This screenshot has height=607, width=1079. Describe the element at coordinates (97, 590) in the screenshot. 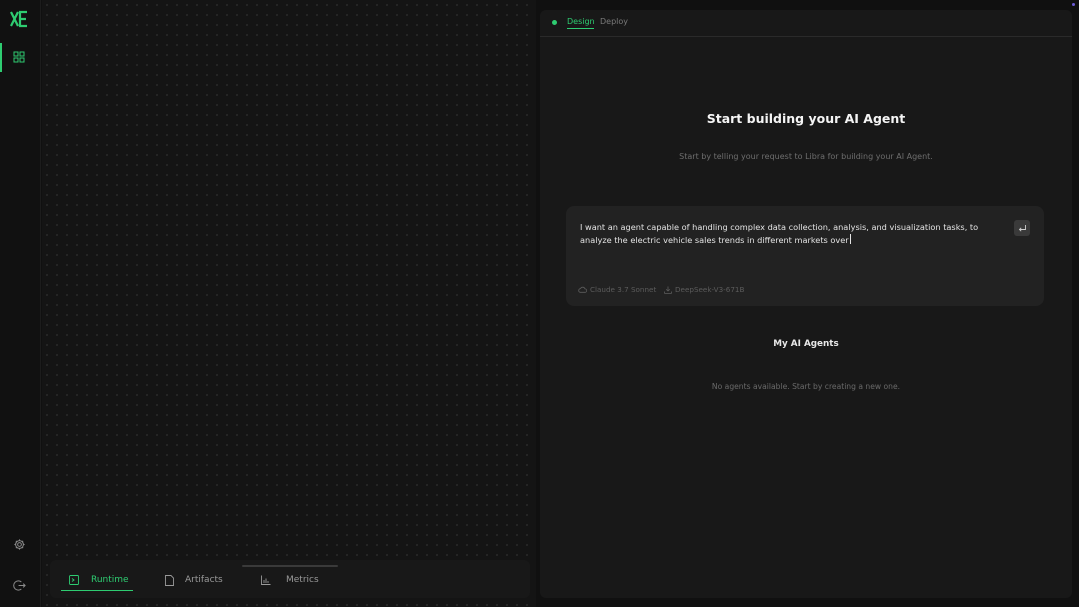

I see `tab-runtime-underline` at that location.